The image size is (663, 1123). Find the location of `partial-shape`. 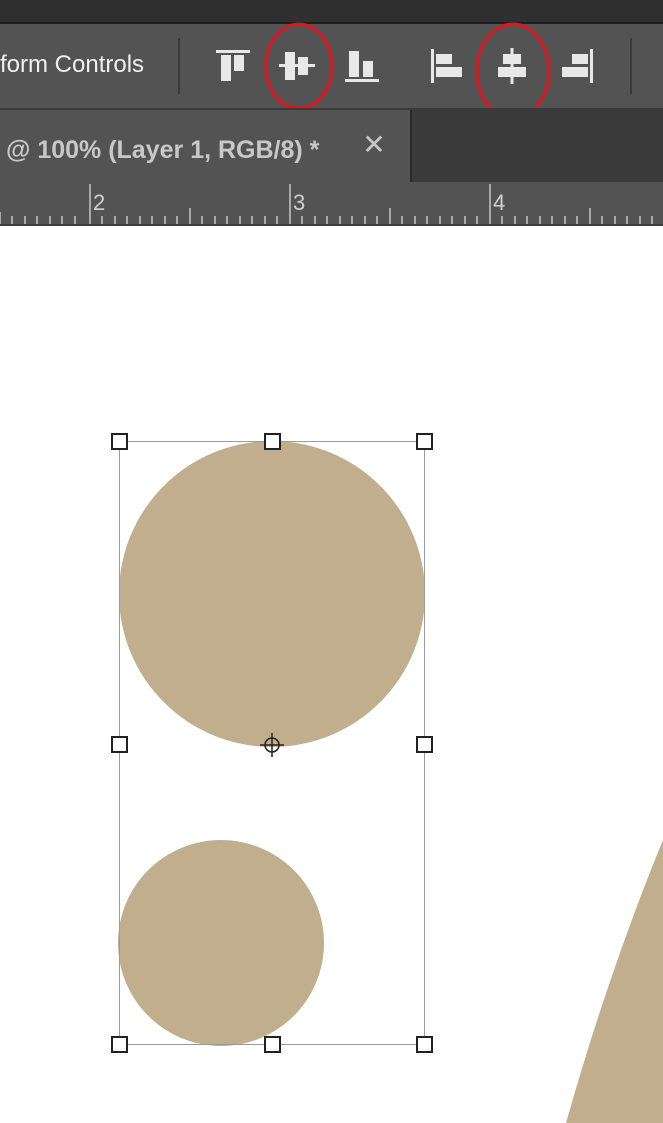

partial-shape is located at coordinates (614, 981).